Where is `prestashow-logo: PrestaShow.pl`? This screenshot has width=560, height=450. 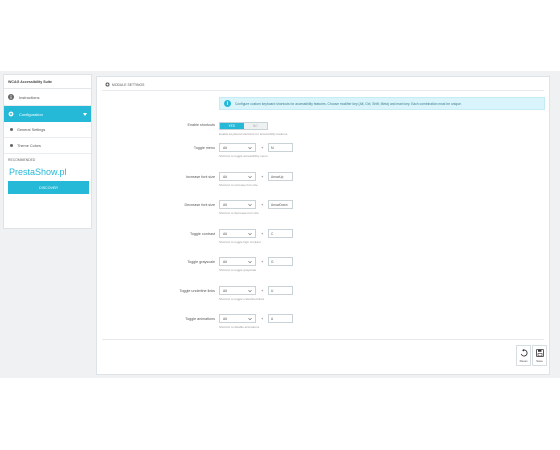
prestashow-logo: PrestaShow.pl is located at coordinates (48, 172).